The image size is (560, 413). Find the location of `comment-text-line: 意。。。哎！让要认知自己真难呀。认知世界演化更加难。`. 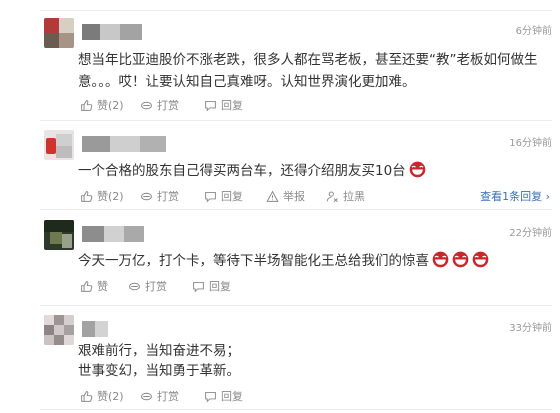

comment-text-line: 意。。。哎！让要认知自己真难呀。认知世界演化更加难。 is located at coordinates (247, 82).